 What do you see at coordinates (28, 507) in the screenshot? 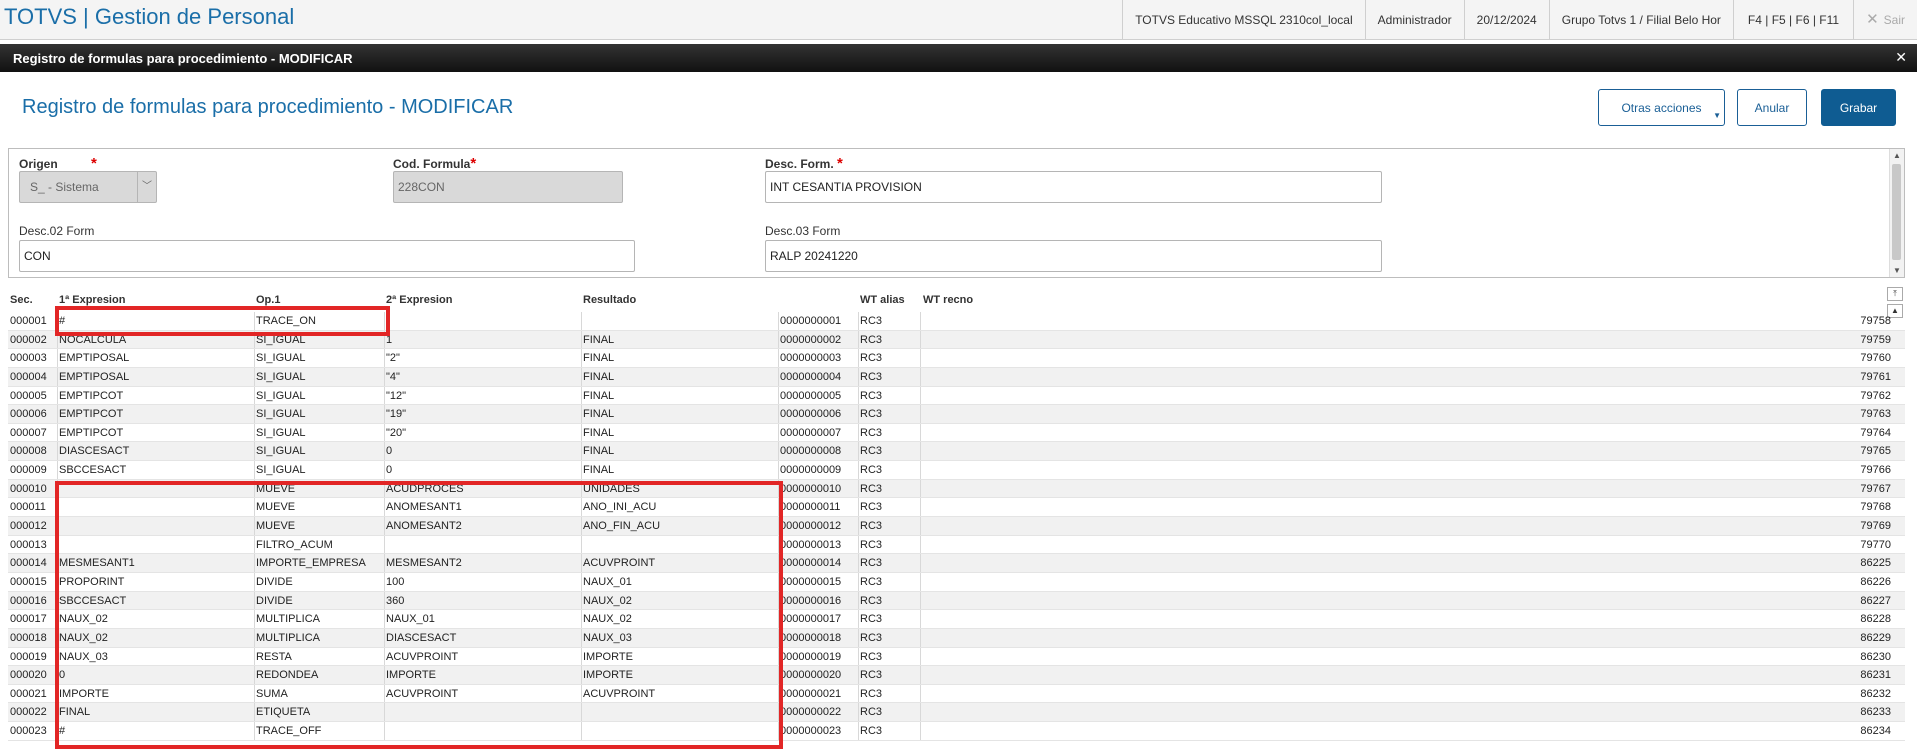
I see `cell-sec: 000011` at bounding box center [28, 507].